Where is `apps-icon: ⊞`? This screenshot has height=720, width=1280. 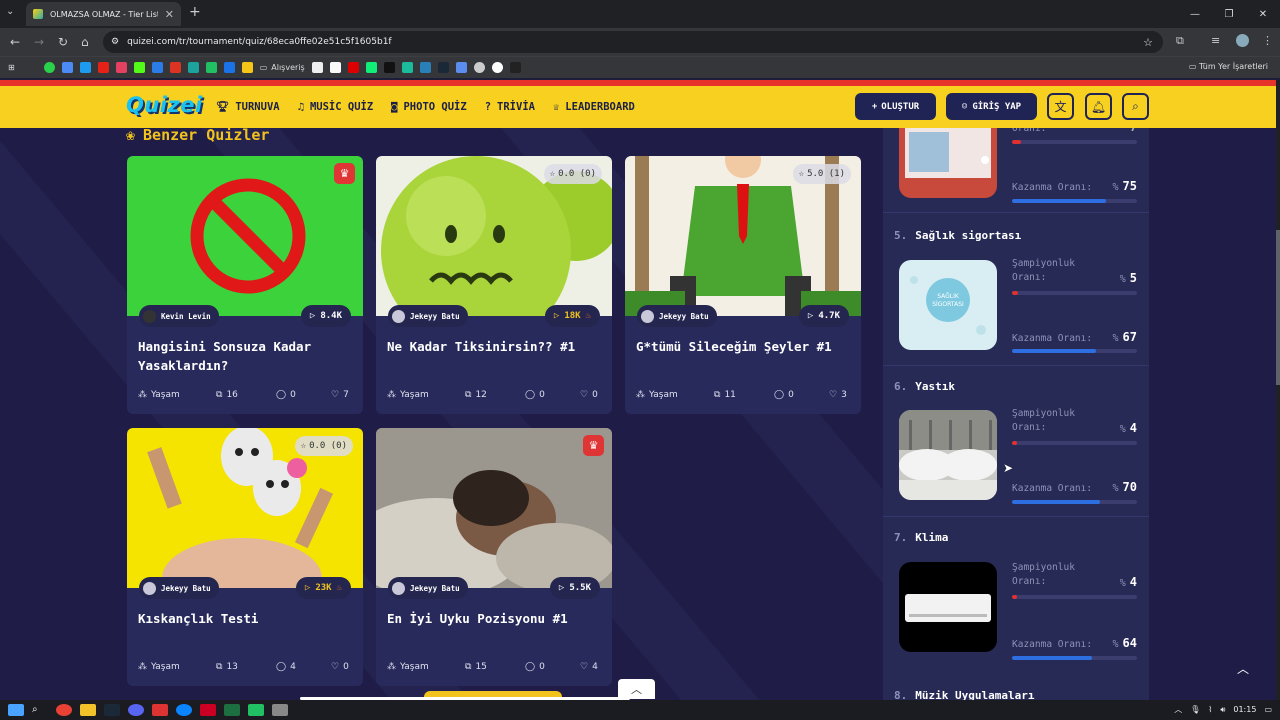 apps-icon: ⊞ is located at coordinates (11, 67).